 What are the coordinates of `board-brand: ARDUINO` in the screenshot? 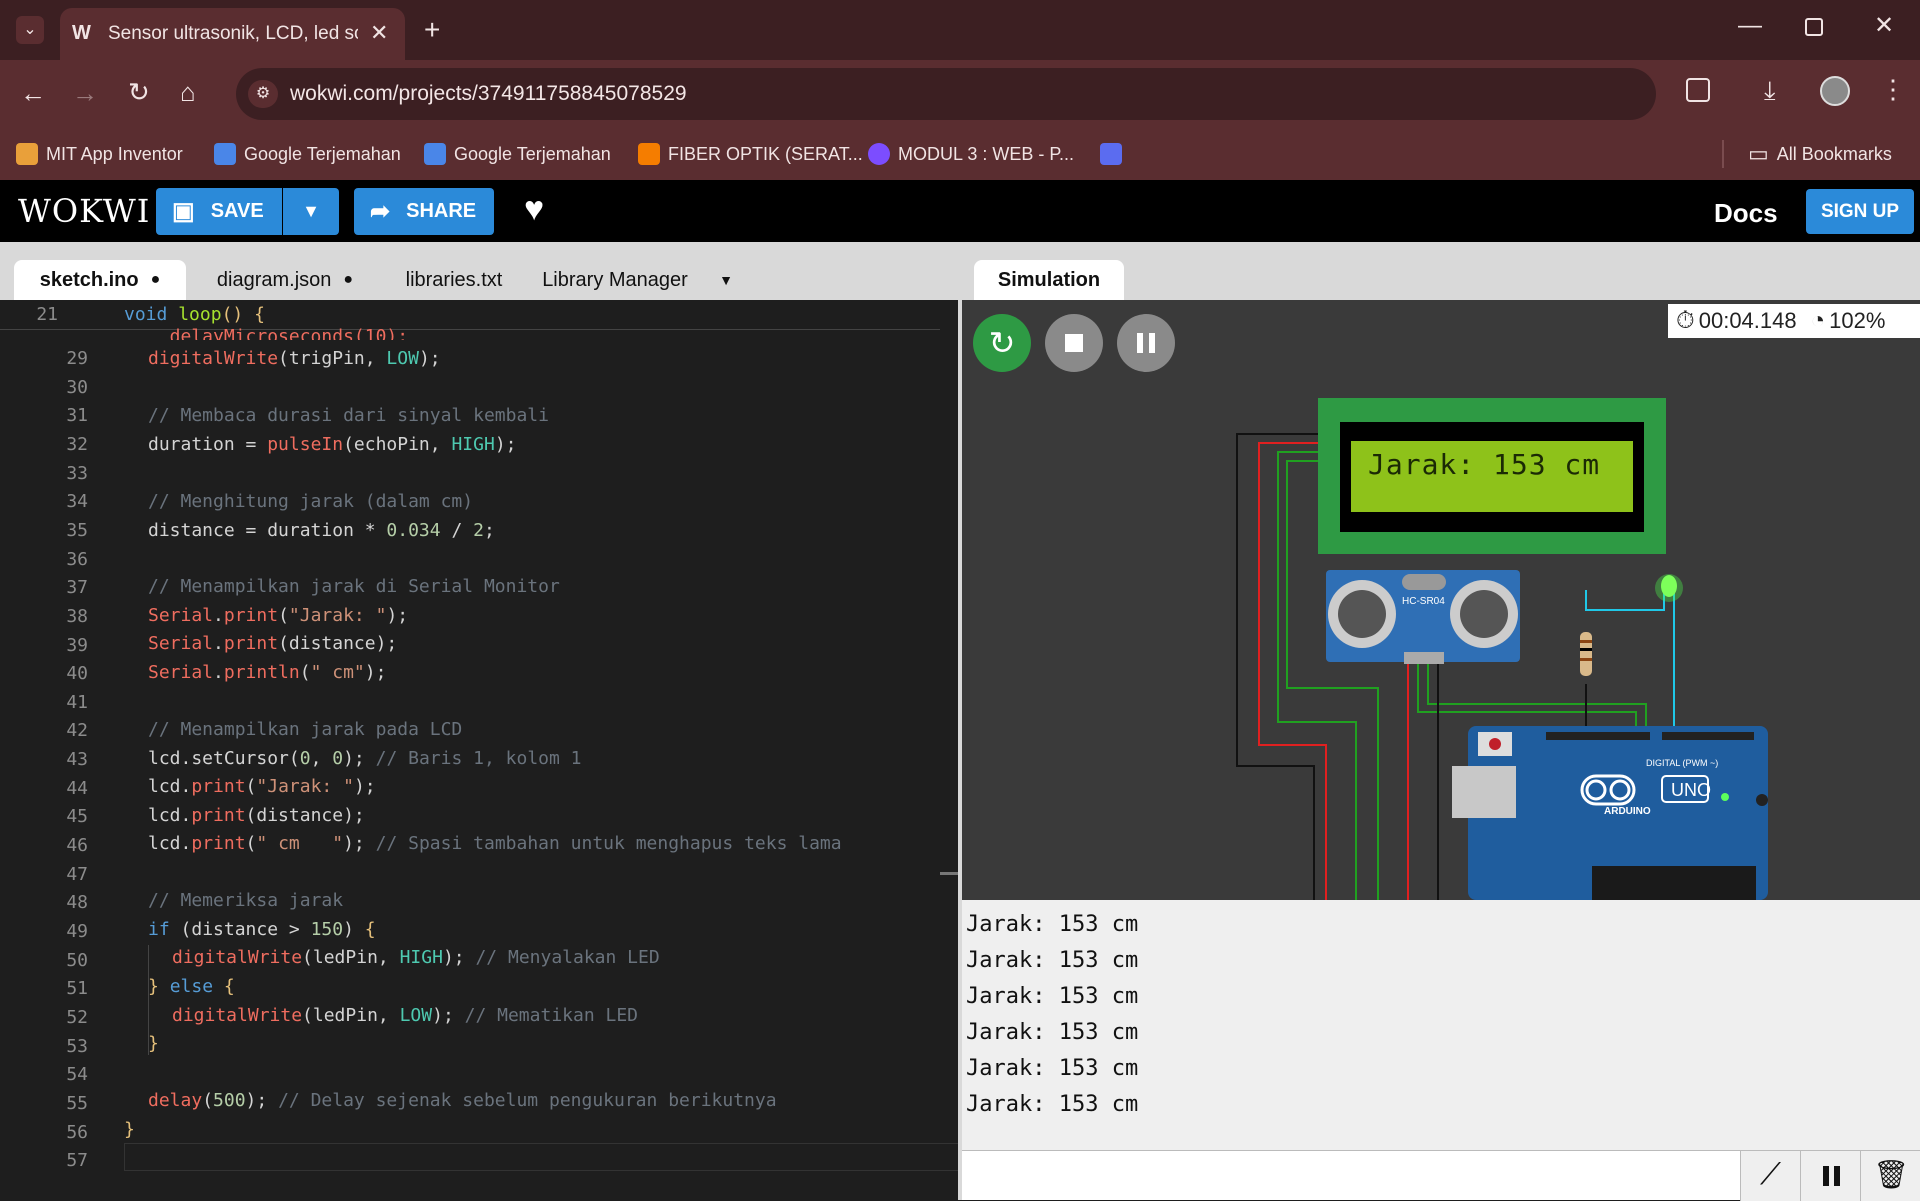 It's located at (1627, 811).